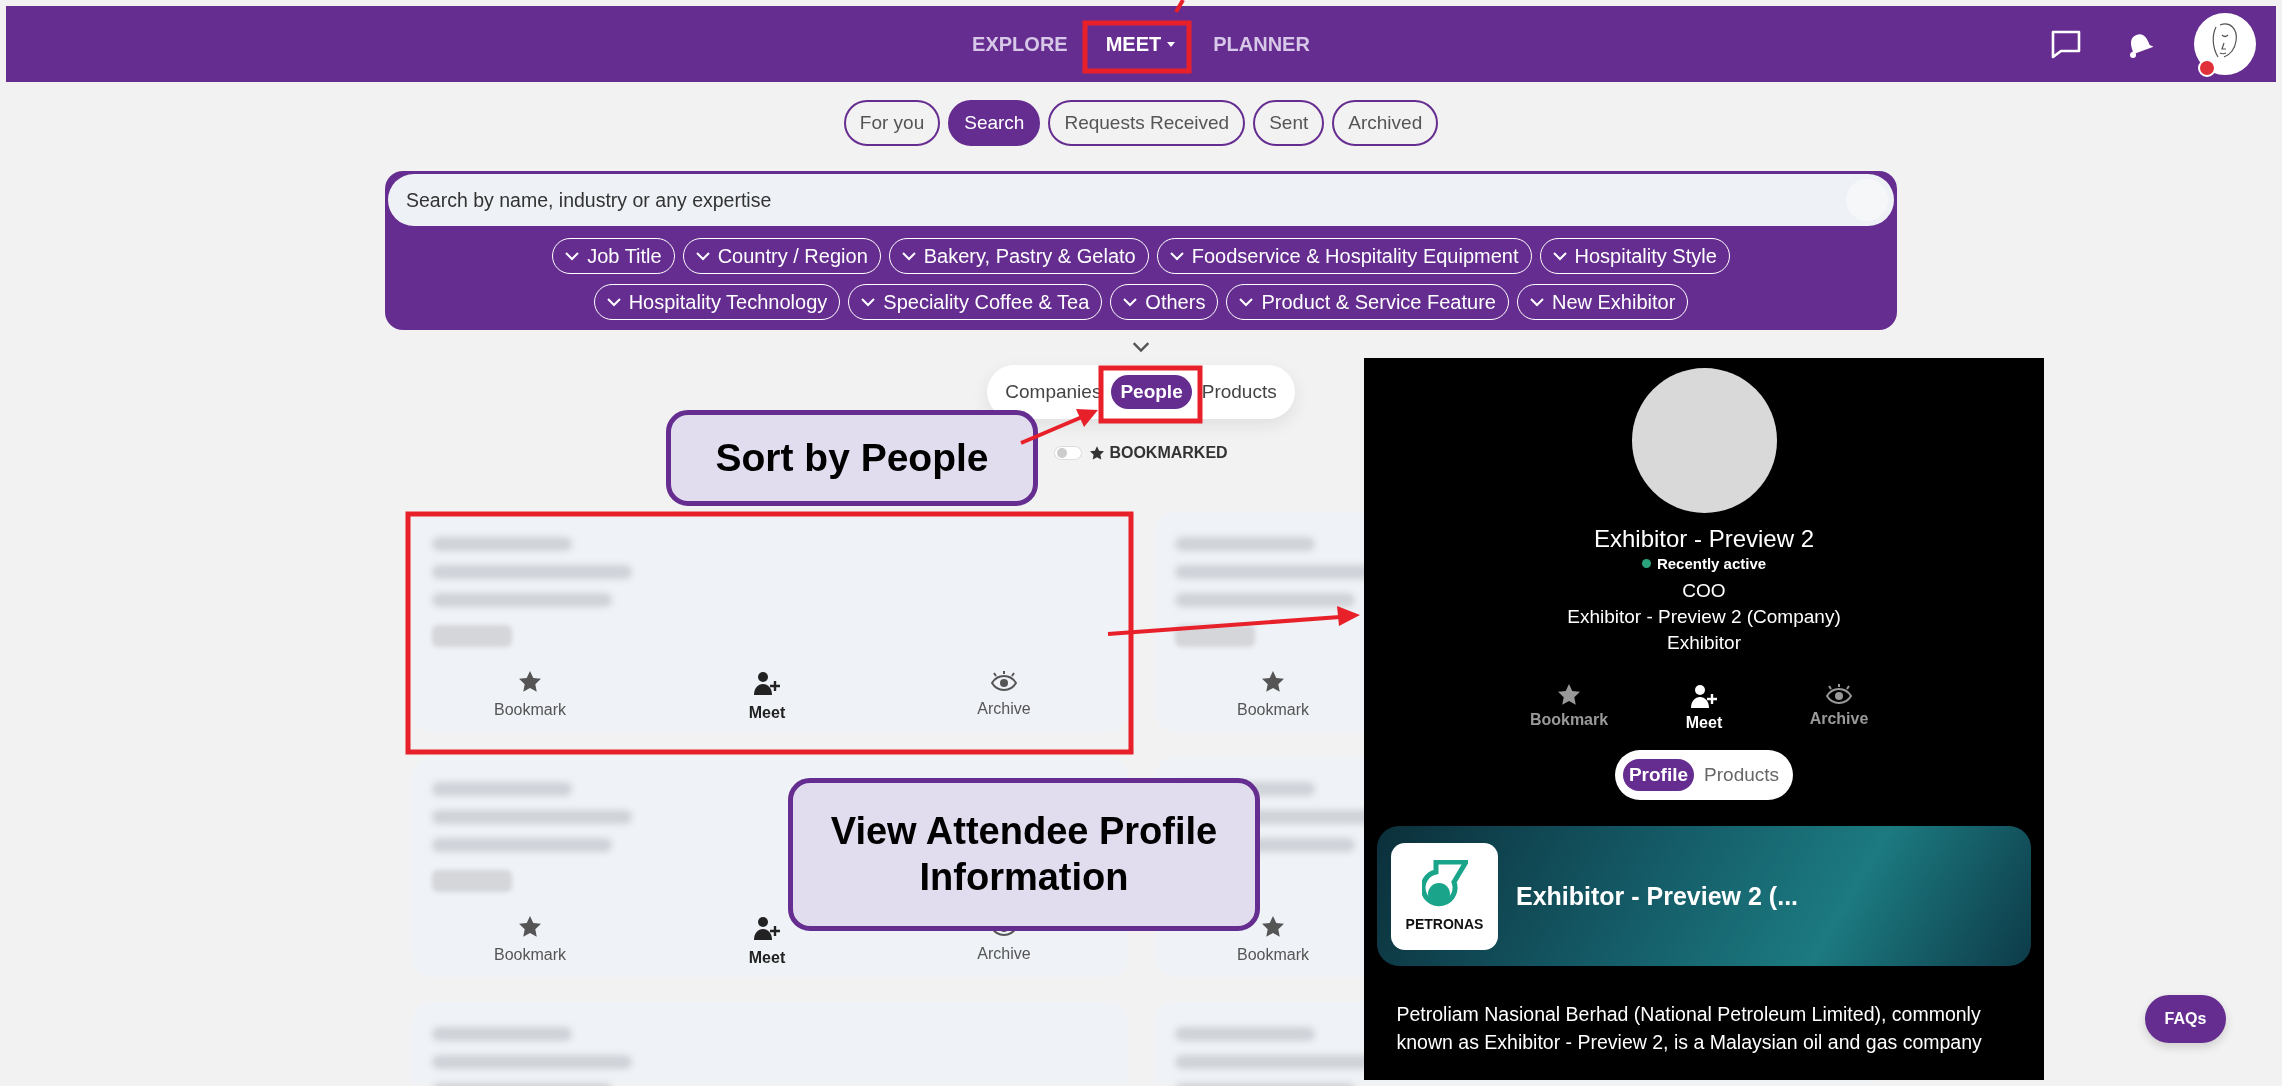 The width and height of the screenshot is (2282, 1086). Describe the element at coordinates (1711, 563) in the screenshot. I see `status-text: Recently active` at that location.